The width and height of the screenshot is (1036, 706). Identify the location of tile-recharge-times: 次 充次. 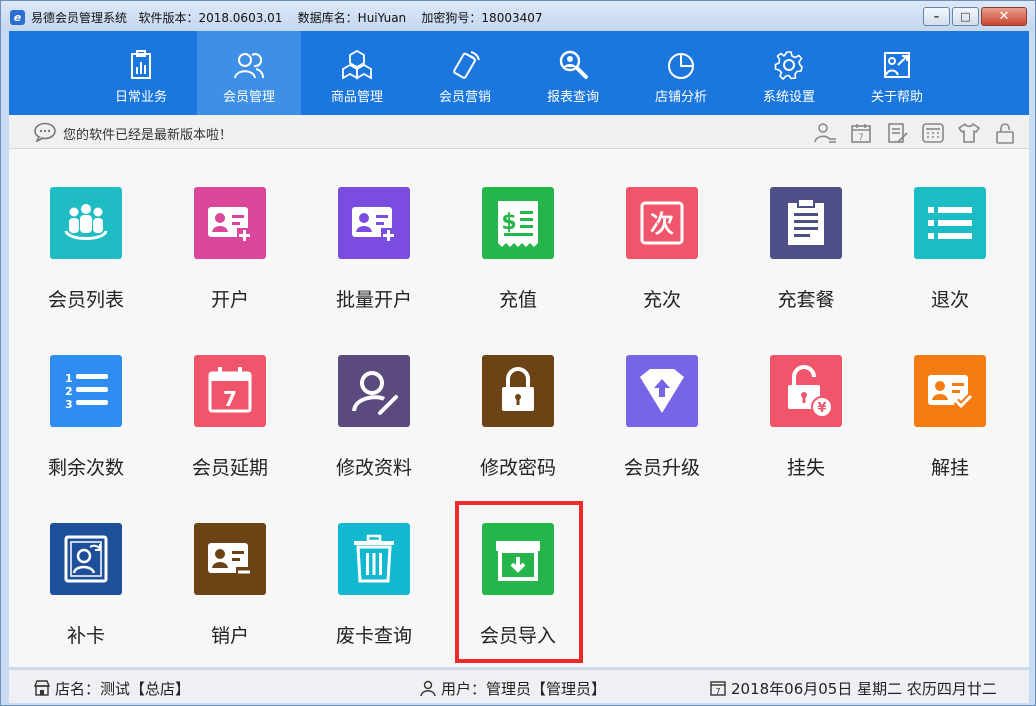
(662, 257).